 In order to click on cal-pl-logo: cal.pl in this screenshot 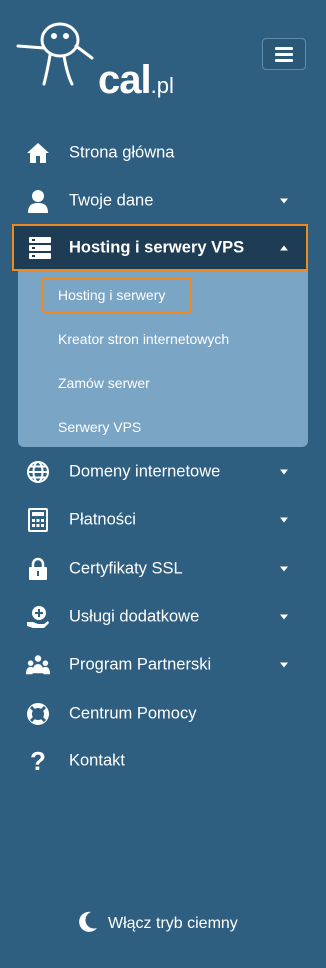, I will do `click(99, 59)`.